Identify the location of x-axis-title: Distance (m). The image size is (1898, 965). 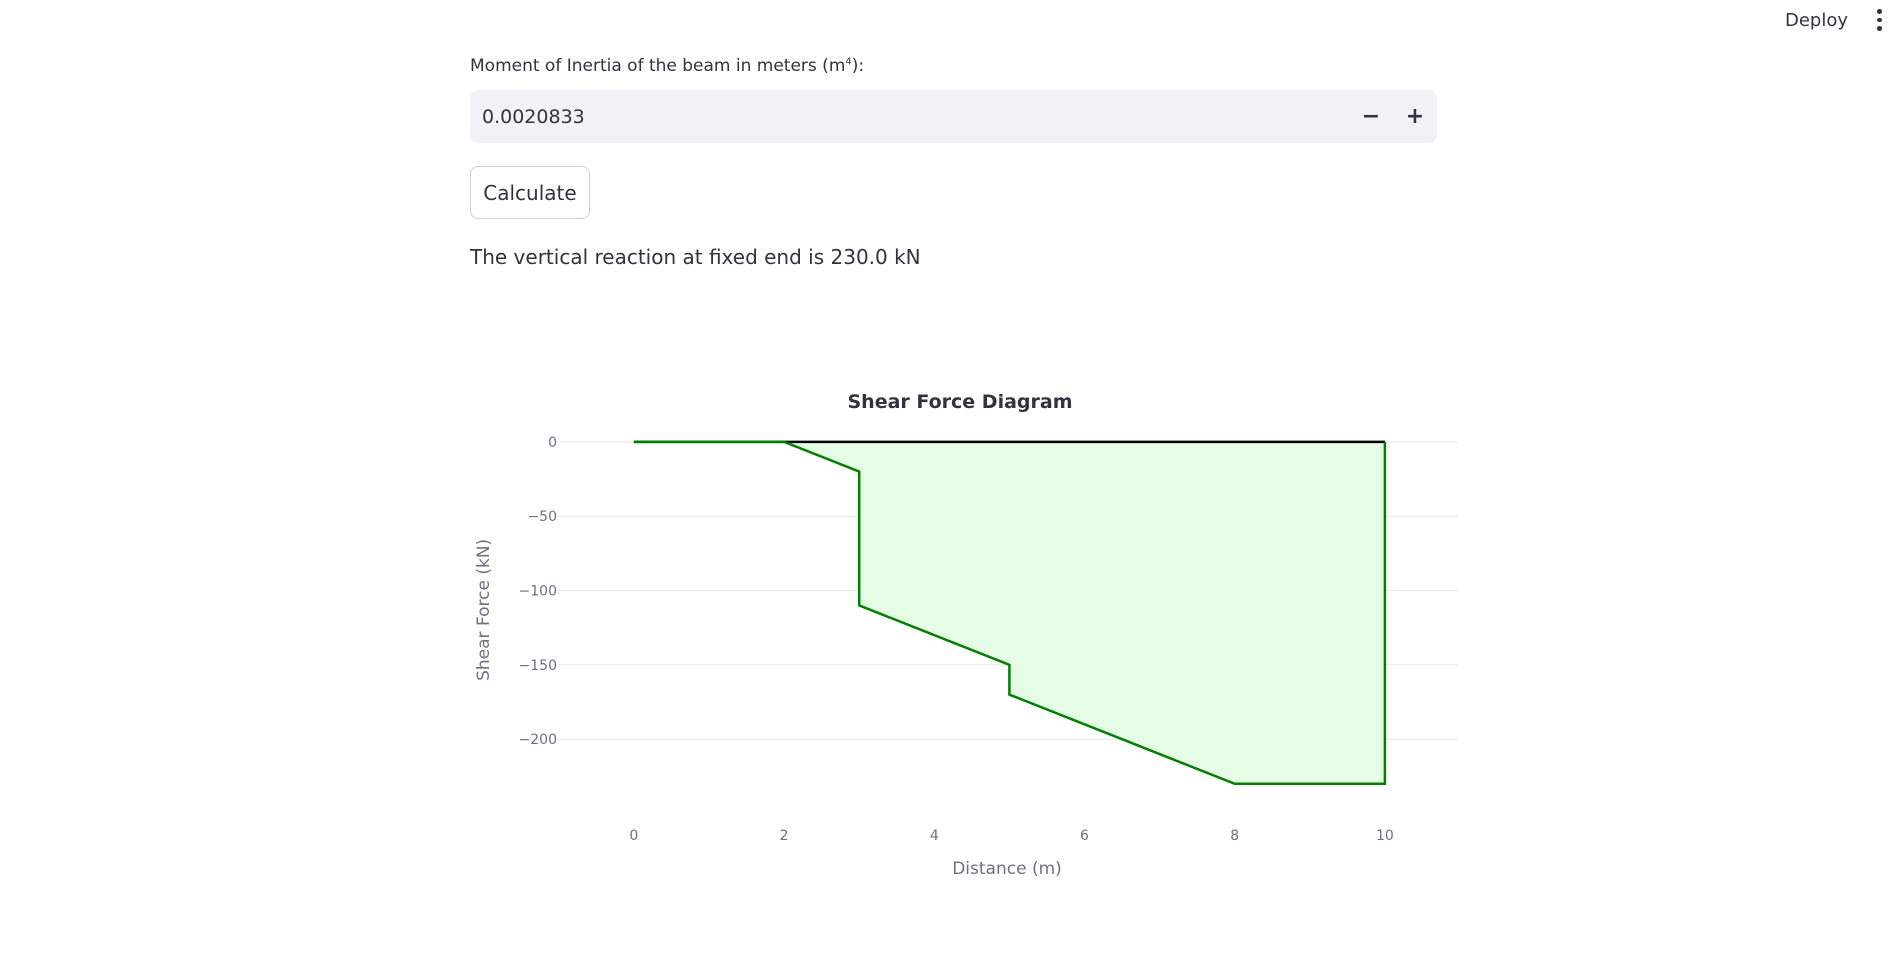
(1007, 869).